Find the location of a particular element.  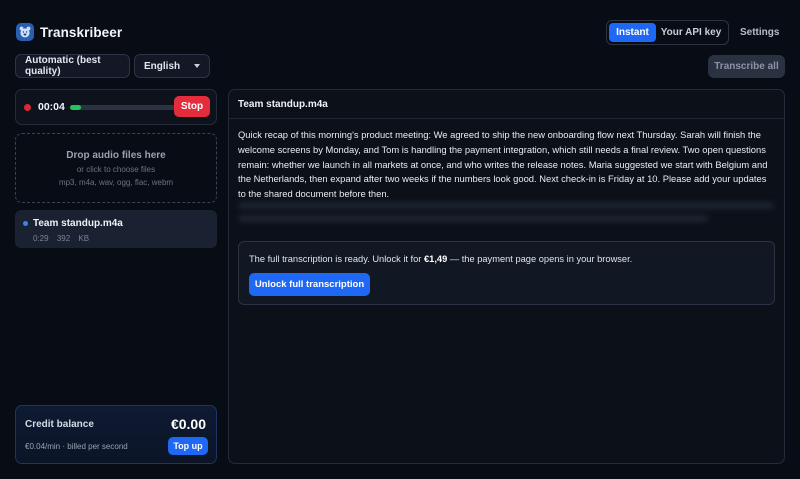

quality-select: Automatic (best quality) is located at coordinates (72, 66).